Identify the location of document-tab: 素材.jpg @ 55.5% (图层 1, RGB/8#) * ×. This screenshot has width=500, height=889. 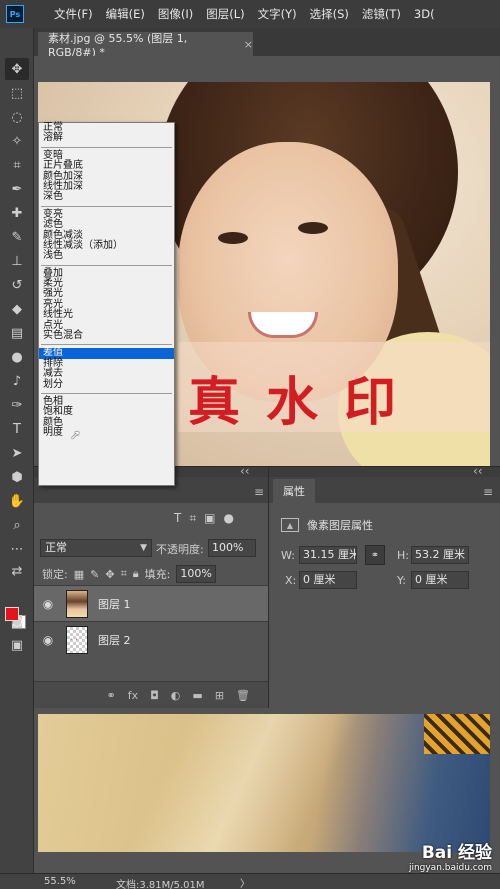
(145, 45).